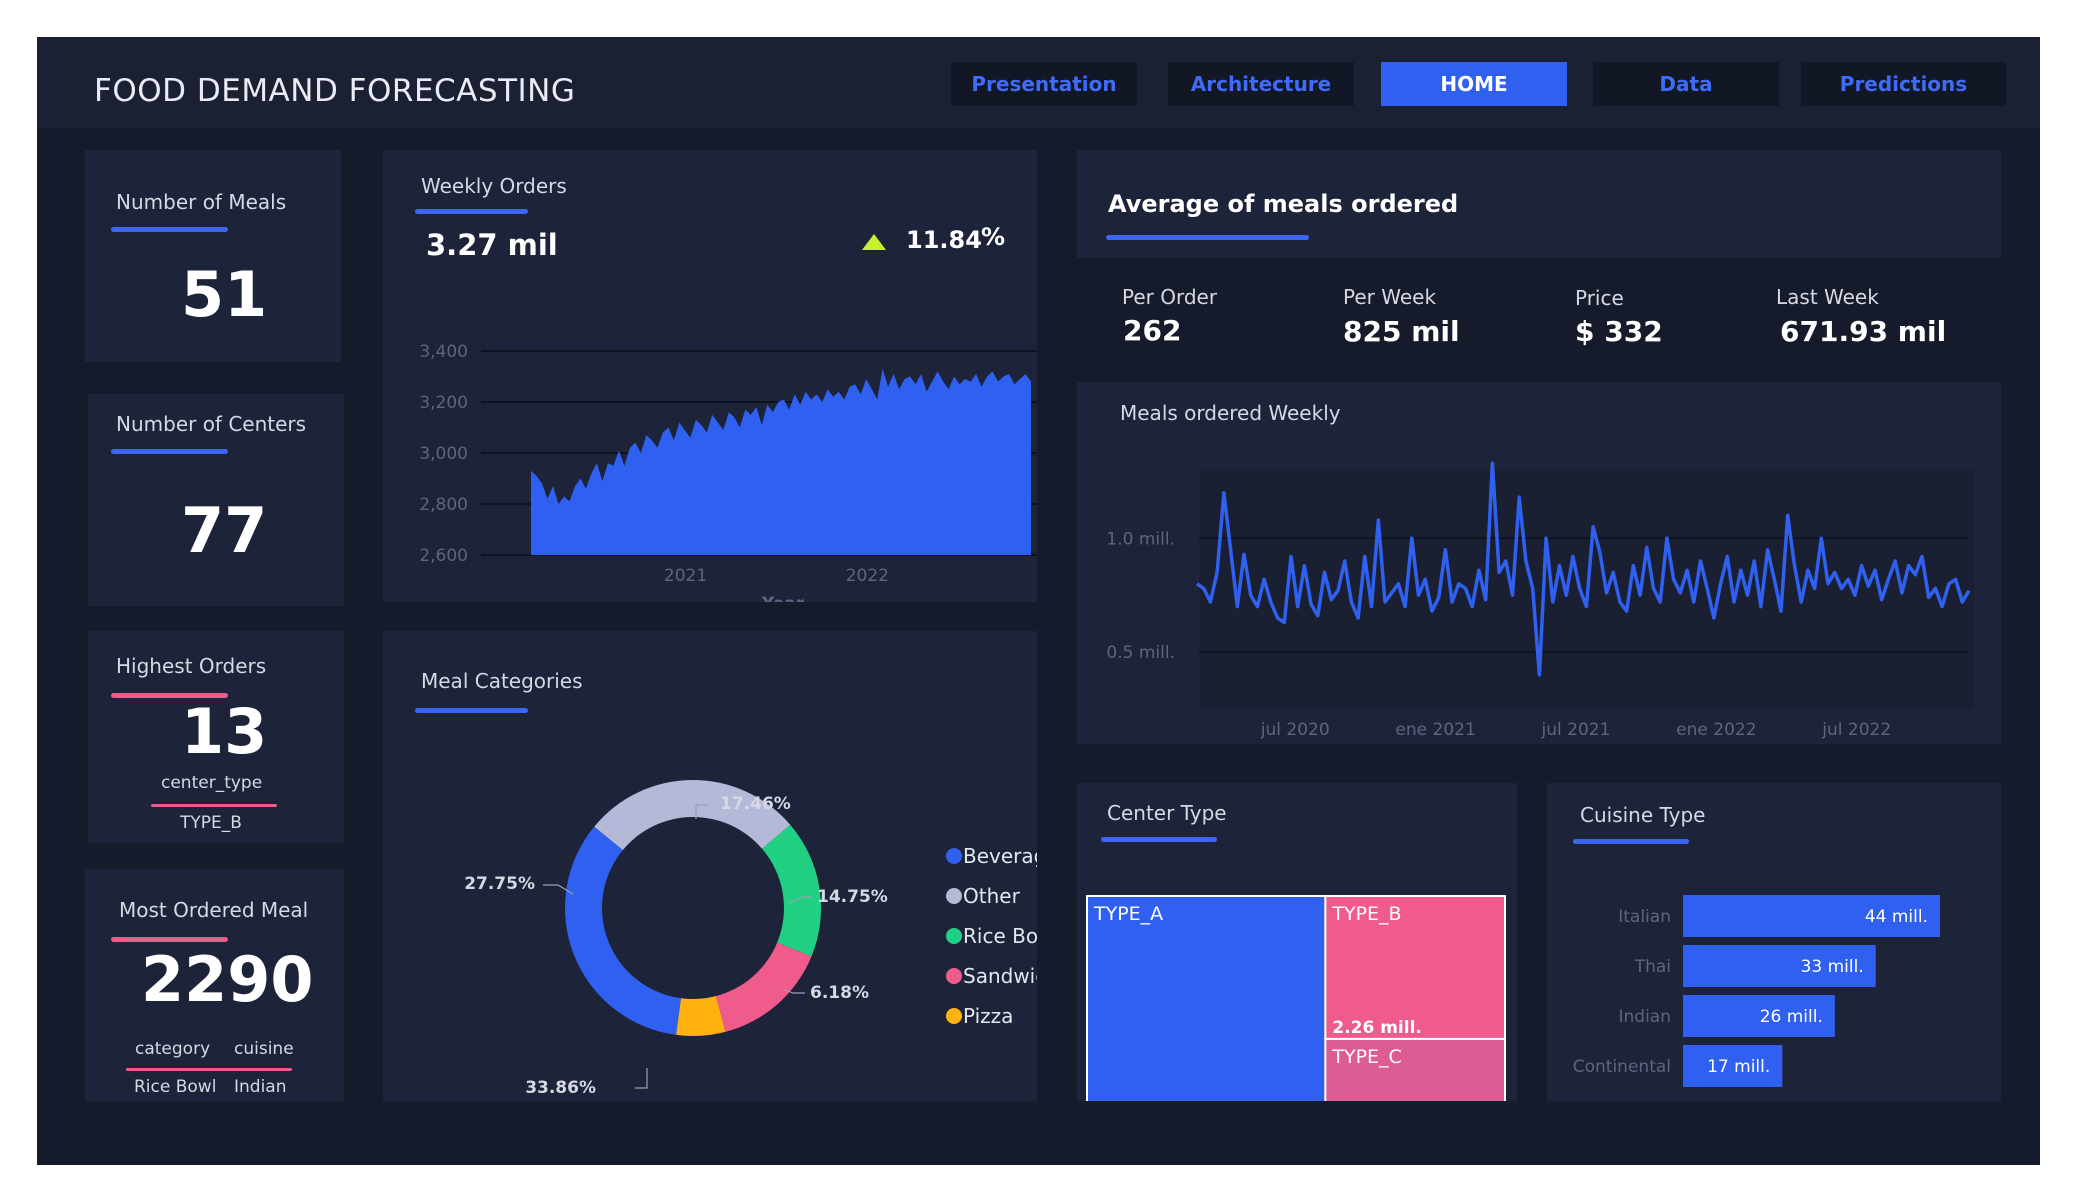 This screenshot has width=2075, height=1200. I want to click on kpi-meals-title: Number of Meals, so click(201, 202).